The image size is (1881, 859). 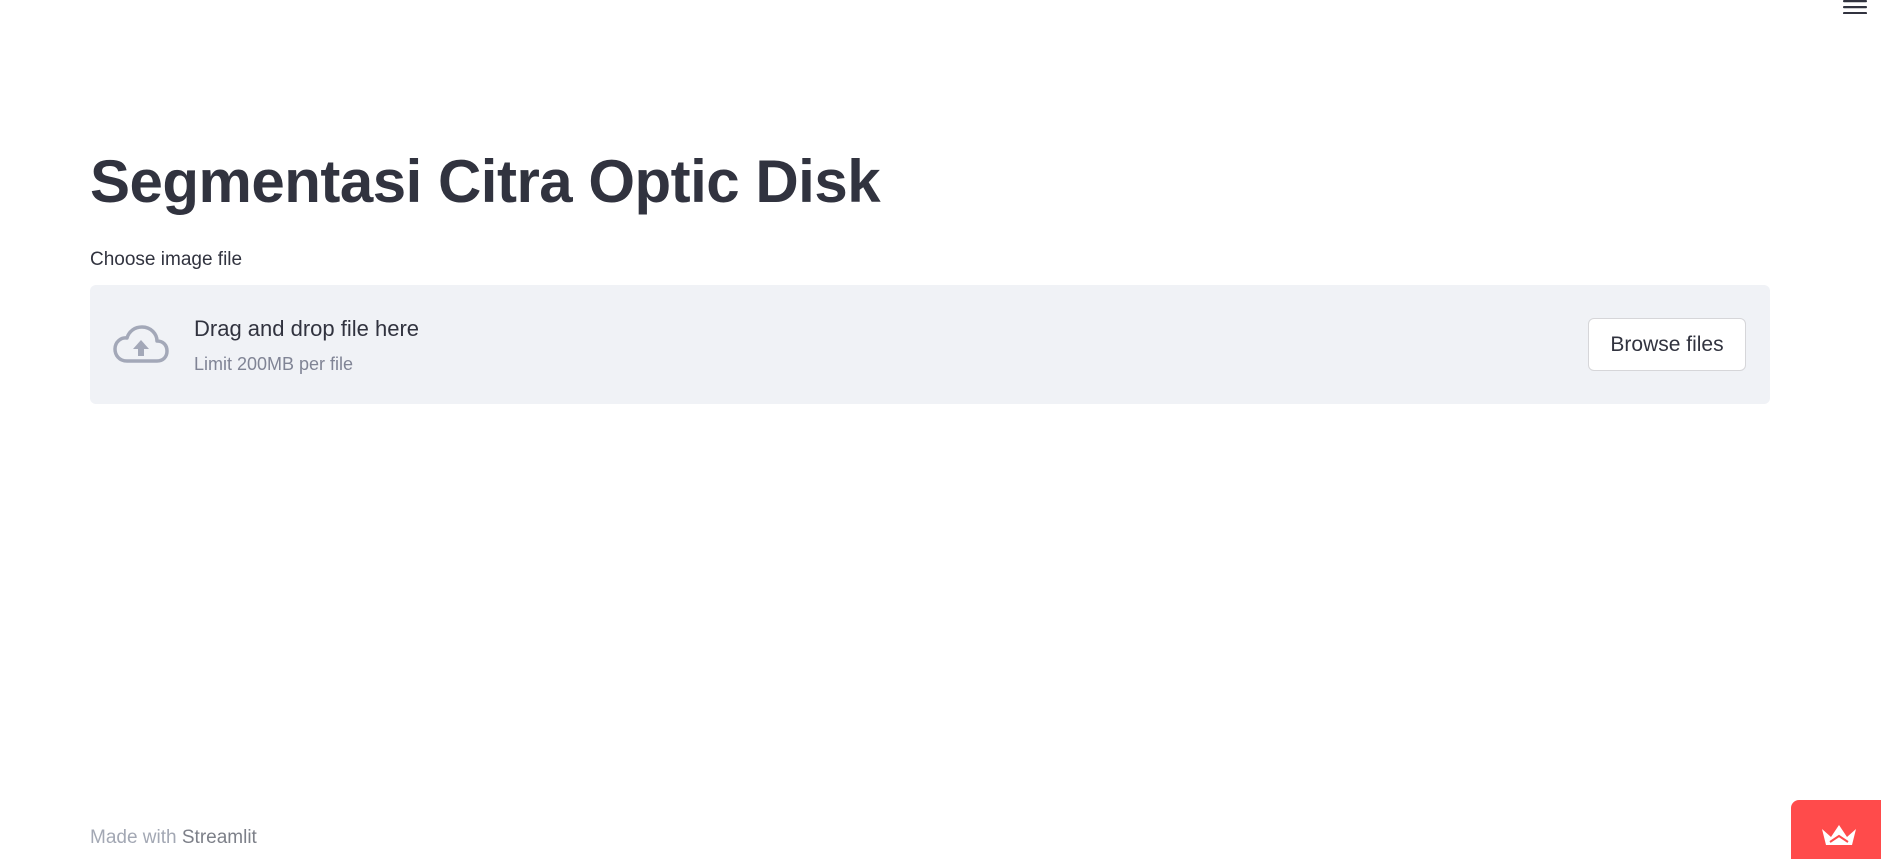 I want to click on streamlit-badge, so click(x=1836, y=829).